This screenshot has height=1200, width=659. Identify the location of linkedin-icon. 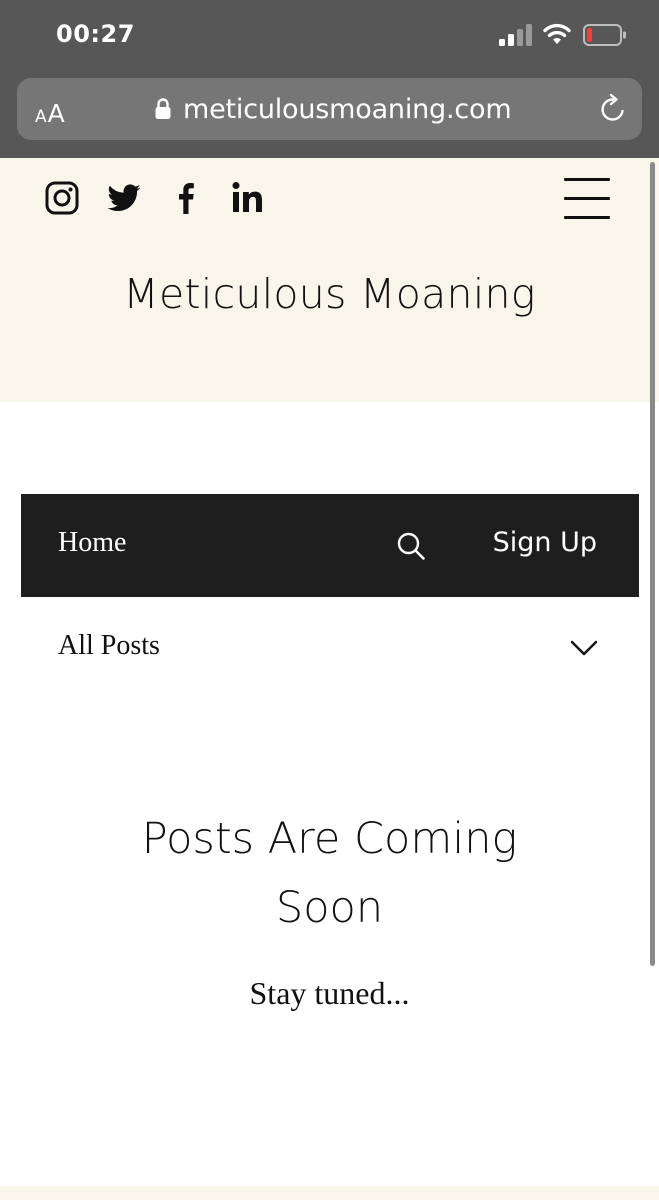
(248, 198).